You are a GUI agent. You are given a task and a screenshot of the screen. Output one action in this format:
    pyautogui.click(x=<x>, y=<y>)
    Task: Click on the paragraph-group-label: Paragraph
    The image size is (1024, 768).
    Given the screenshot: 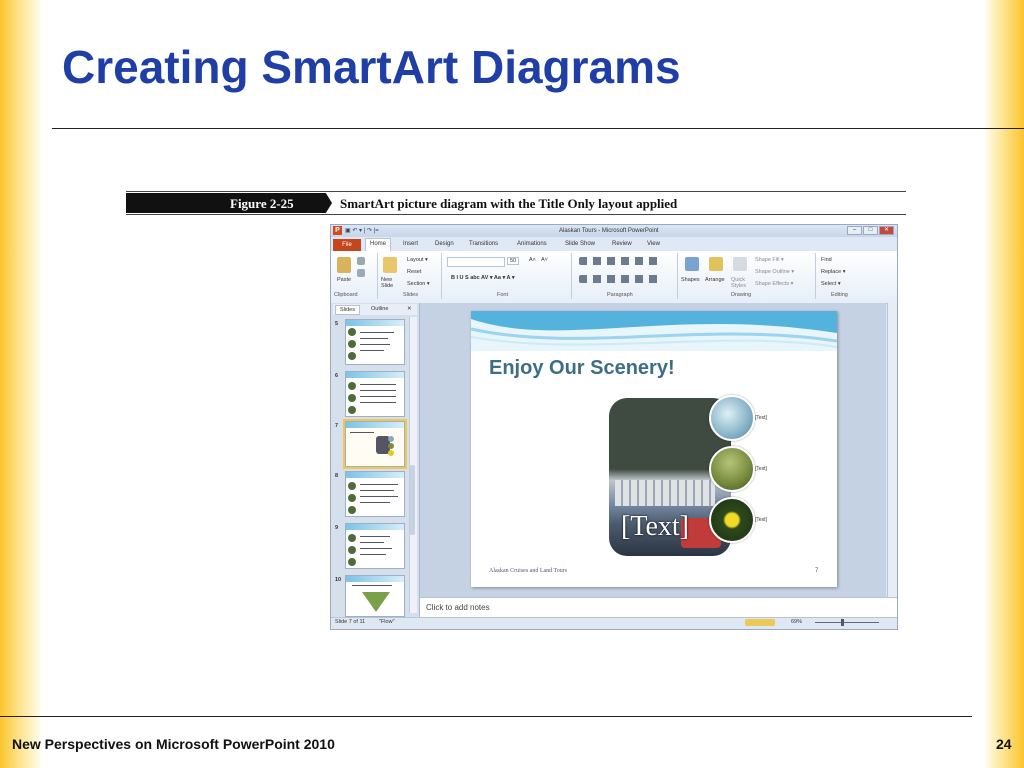 What is the action you would take?
    pyautogui.click(x=620, y=295)
    